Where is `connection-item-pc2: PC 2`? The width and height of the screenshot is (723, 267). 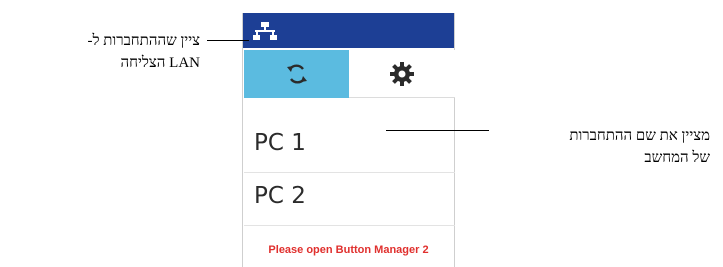
connection-item-pc2: PC 2 is located at coordinates (349, 199).